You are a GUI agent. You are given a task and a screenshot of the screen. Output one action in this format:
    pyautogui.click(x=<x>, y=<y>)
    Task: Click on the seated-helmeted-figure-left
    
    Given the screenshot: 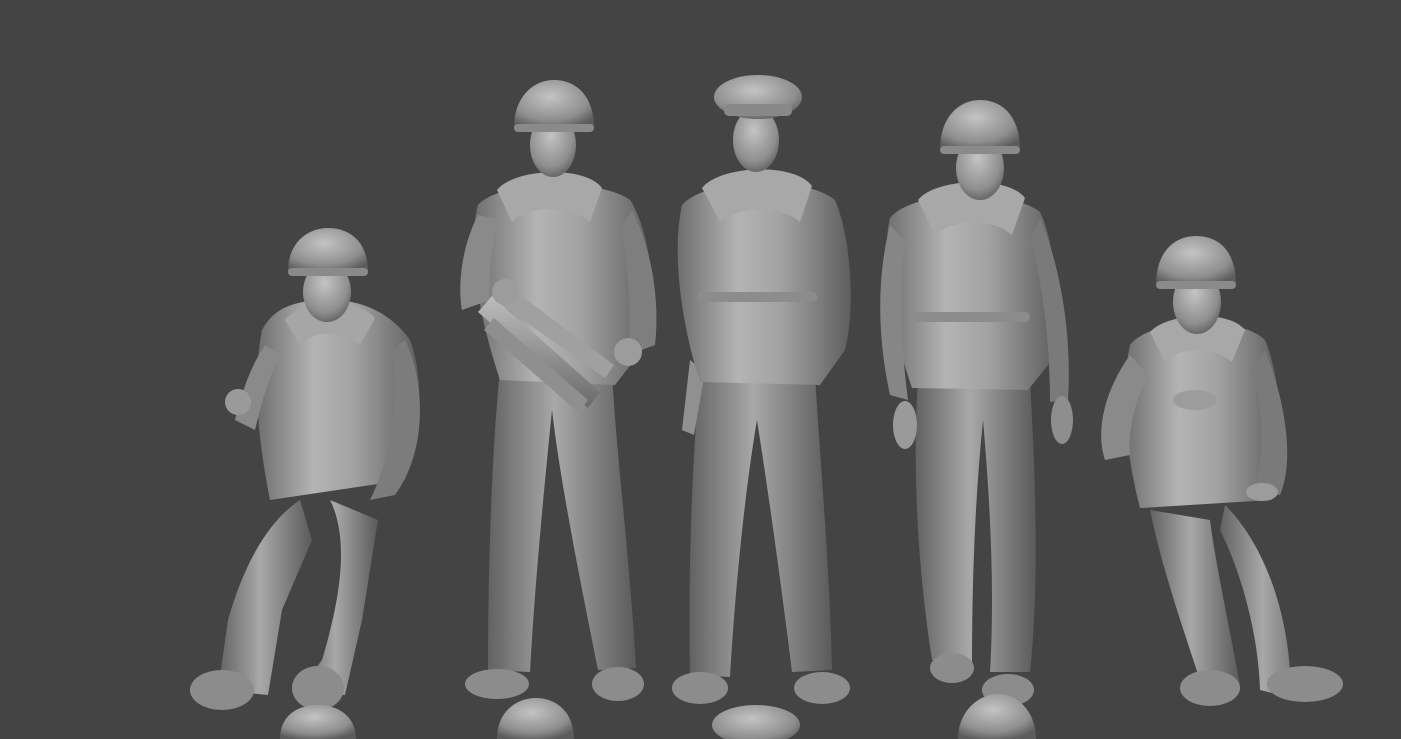 What is the action you would take?
    pyautogui.click(x=305, y=469)
    